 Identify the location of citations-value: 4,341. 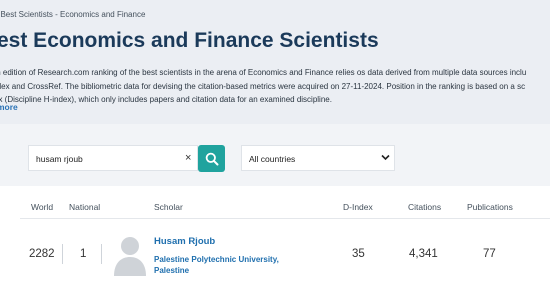
(423, 254).